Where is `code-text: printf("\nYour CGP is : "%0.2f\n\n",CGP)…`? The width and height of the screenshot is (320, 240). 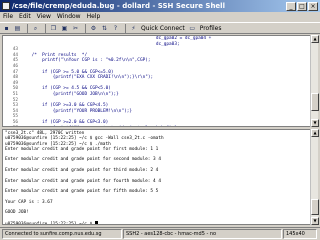
code-text: printf("\nYour CGP is : "%0.2f\n\n",CGP)… is located at coordinates (86, 61).